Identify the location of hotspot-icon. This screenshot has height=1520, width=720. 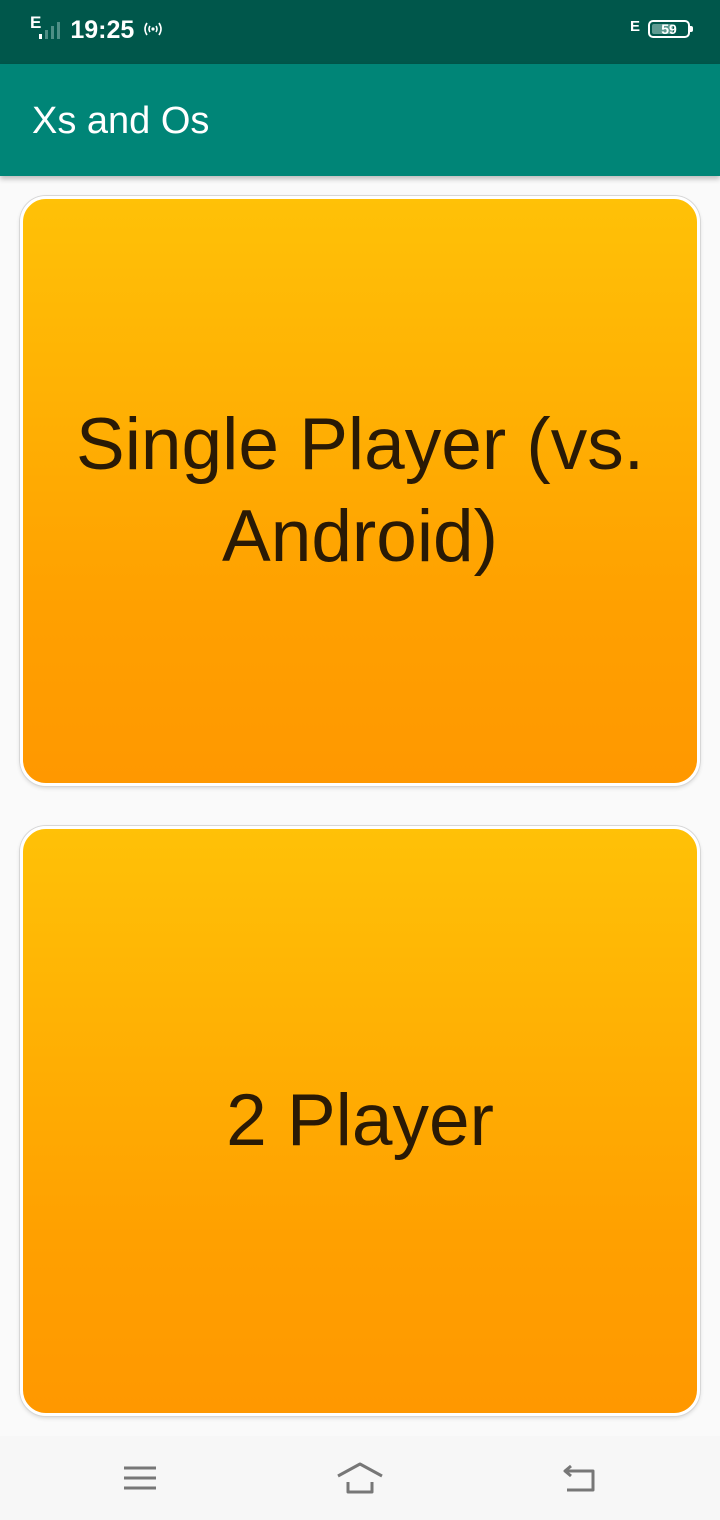
(153, 30).